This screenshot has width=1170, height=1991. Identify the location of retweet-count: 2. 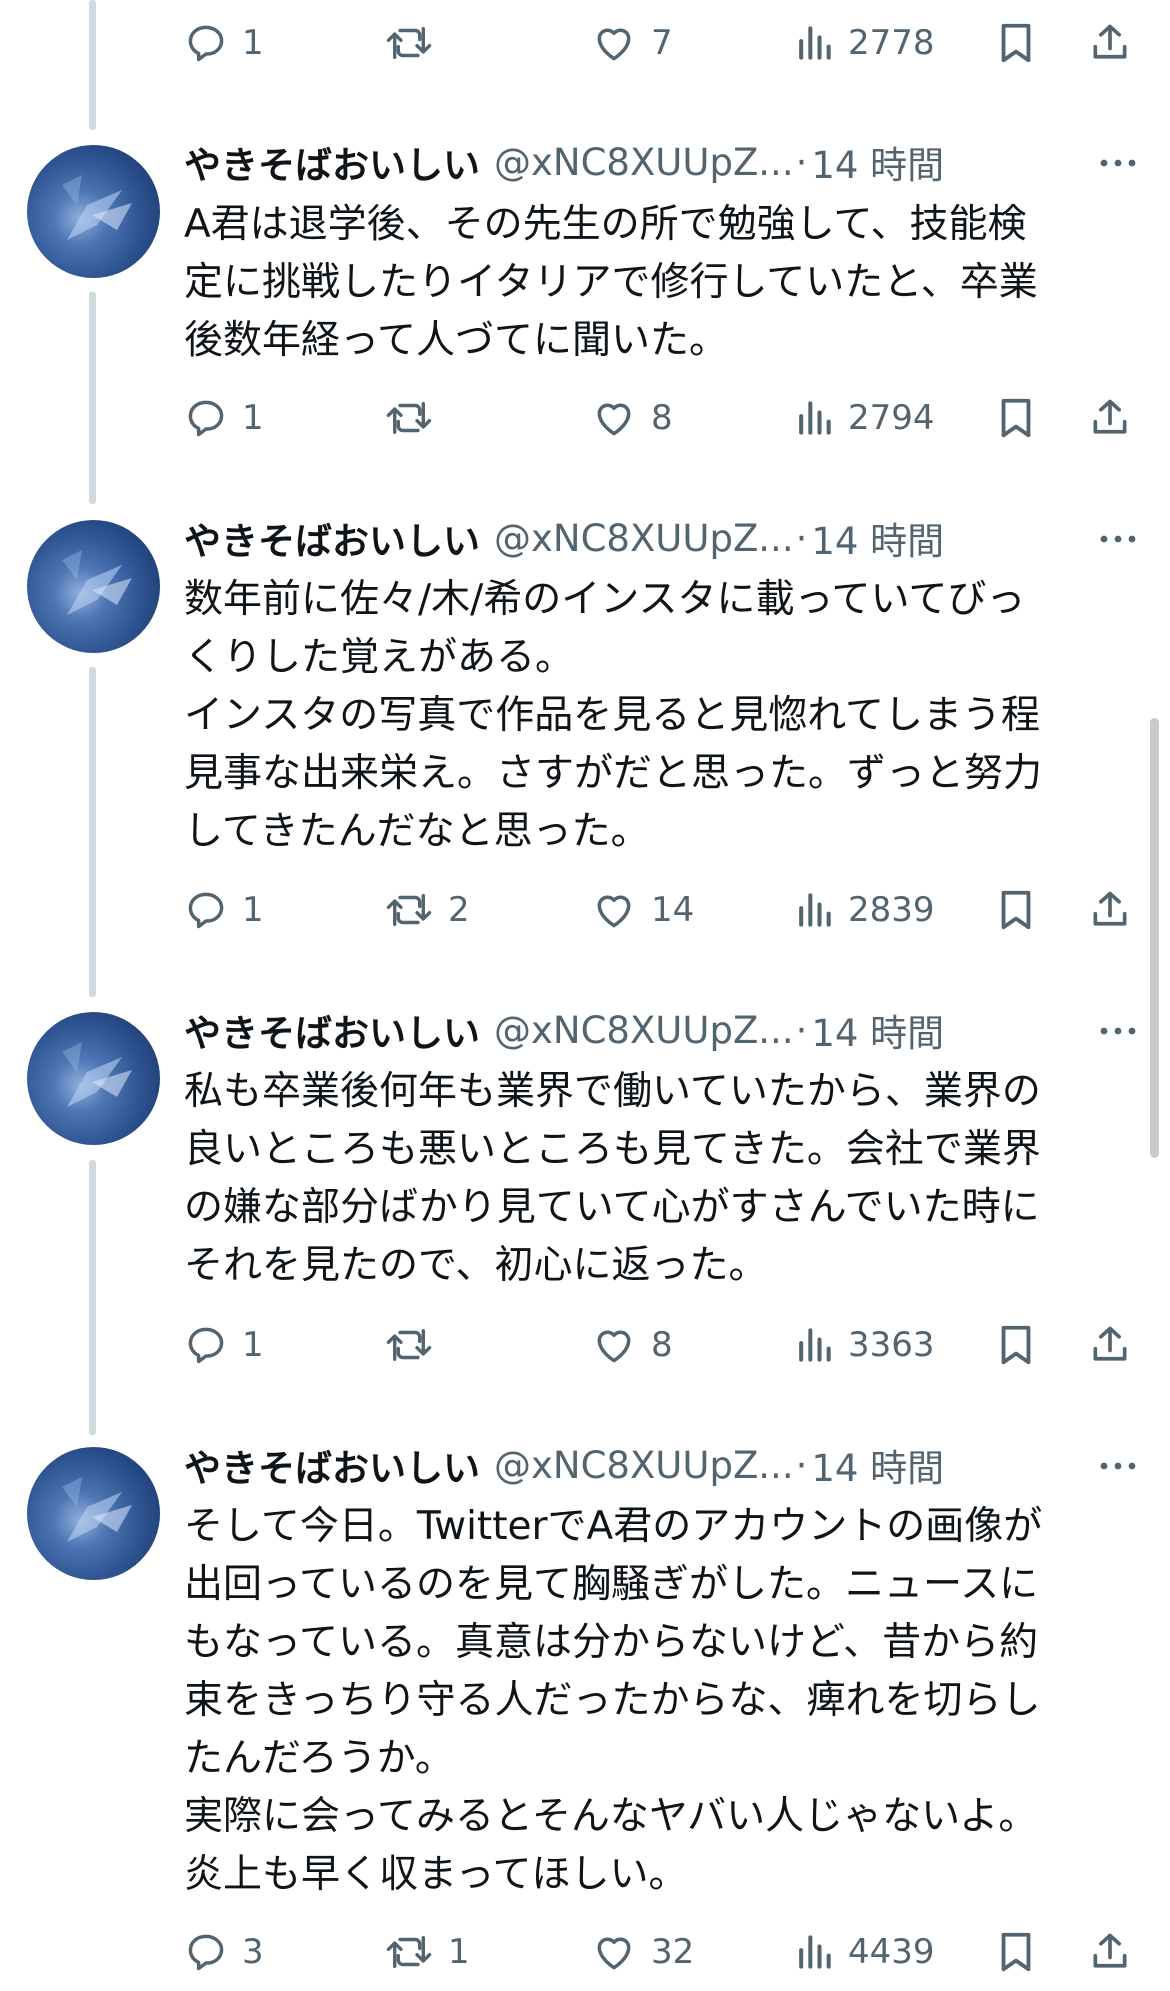
(459, 910).